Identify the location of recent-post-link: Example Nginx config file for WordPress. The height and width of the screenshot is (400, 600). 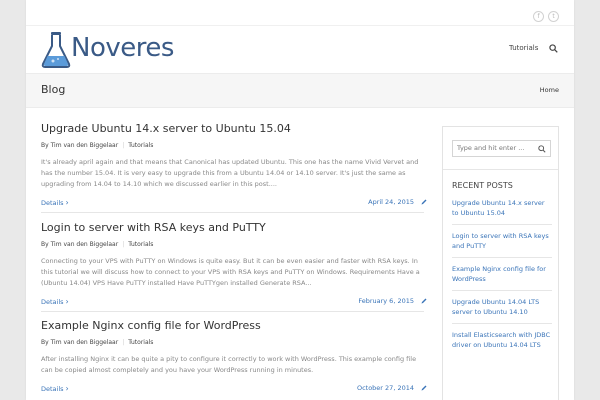
(502, 277).